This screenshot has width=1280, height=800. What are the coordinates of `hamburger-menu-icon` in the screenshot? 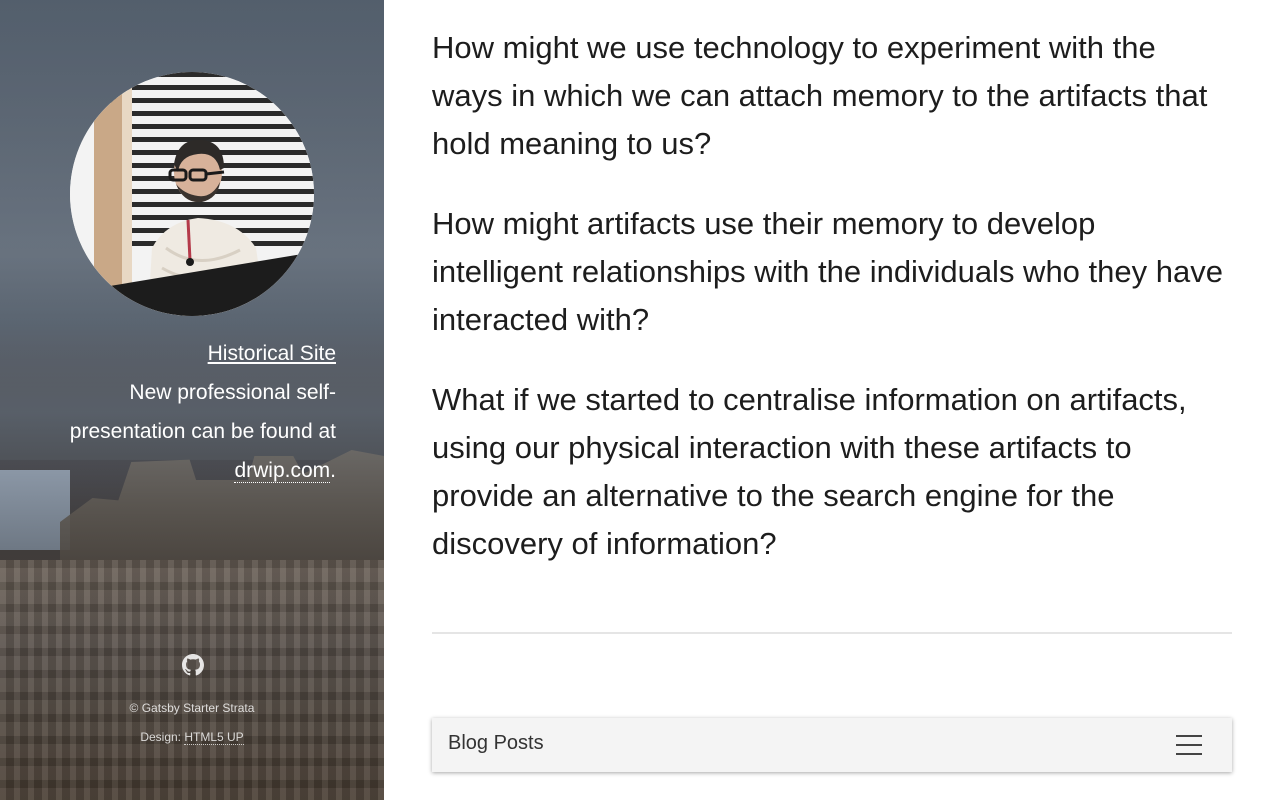 It's located at (1189, 745).